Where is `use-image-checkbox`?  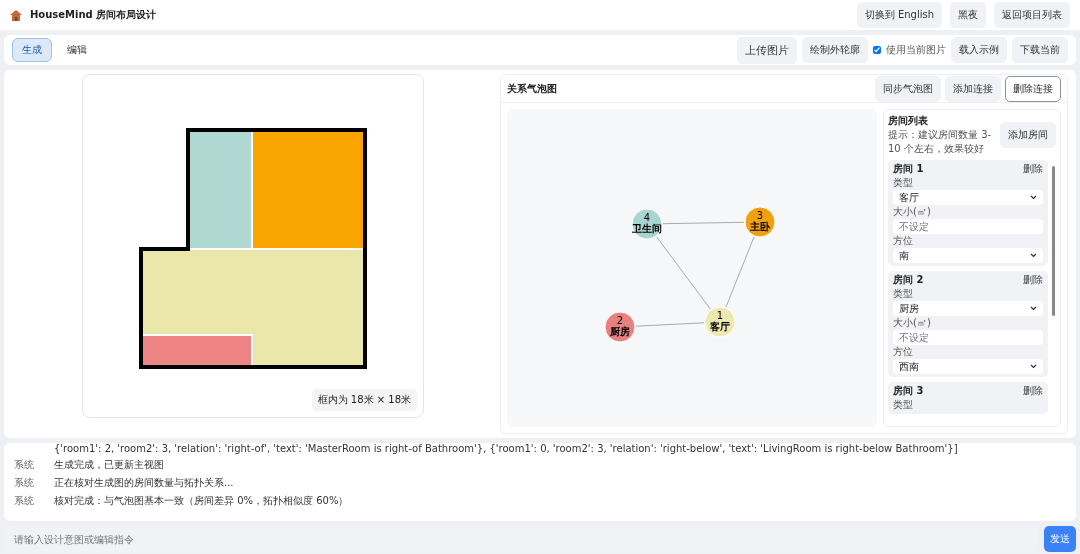
use-image-checkbox is located at coordinates (877, 50).